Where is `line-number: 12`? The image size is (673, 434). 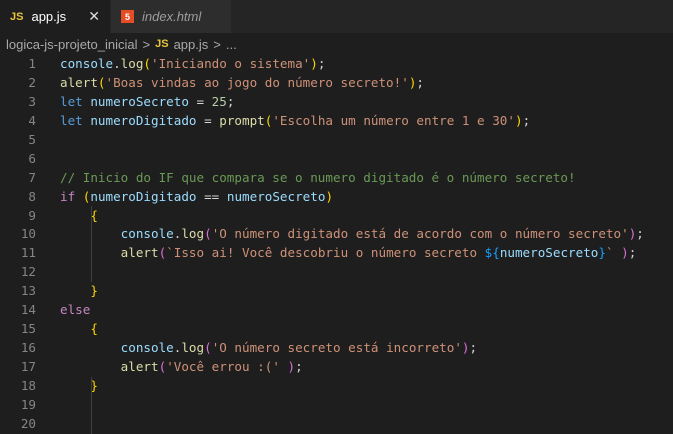
line-number: 12 is located at coordinates (28, 272).